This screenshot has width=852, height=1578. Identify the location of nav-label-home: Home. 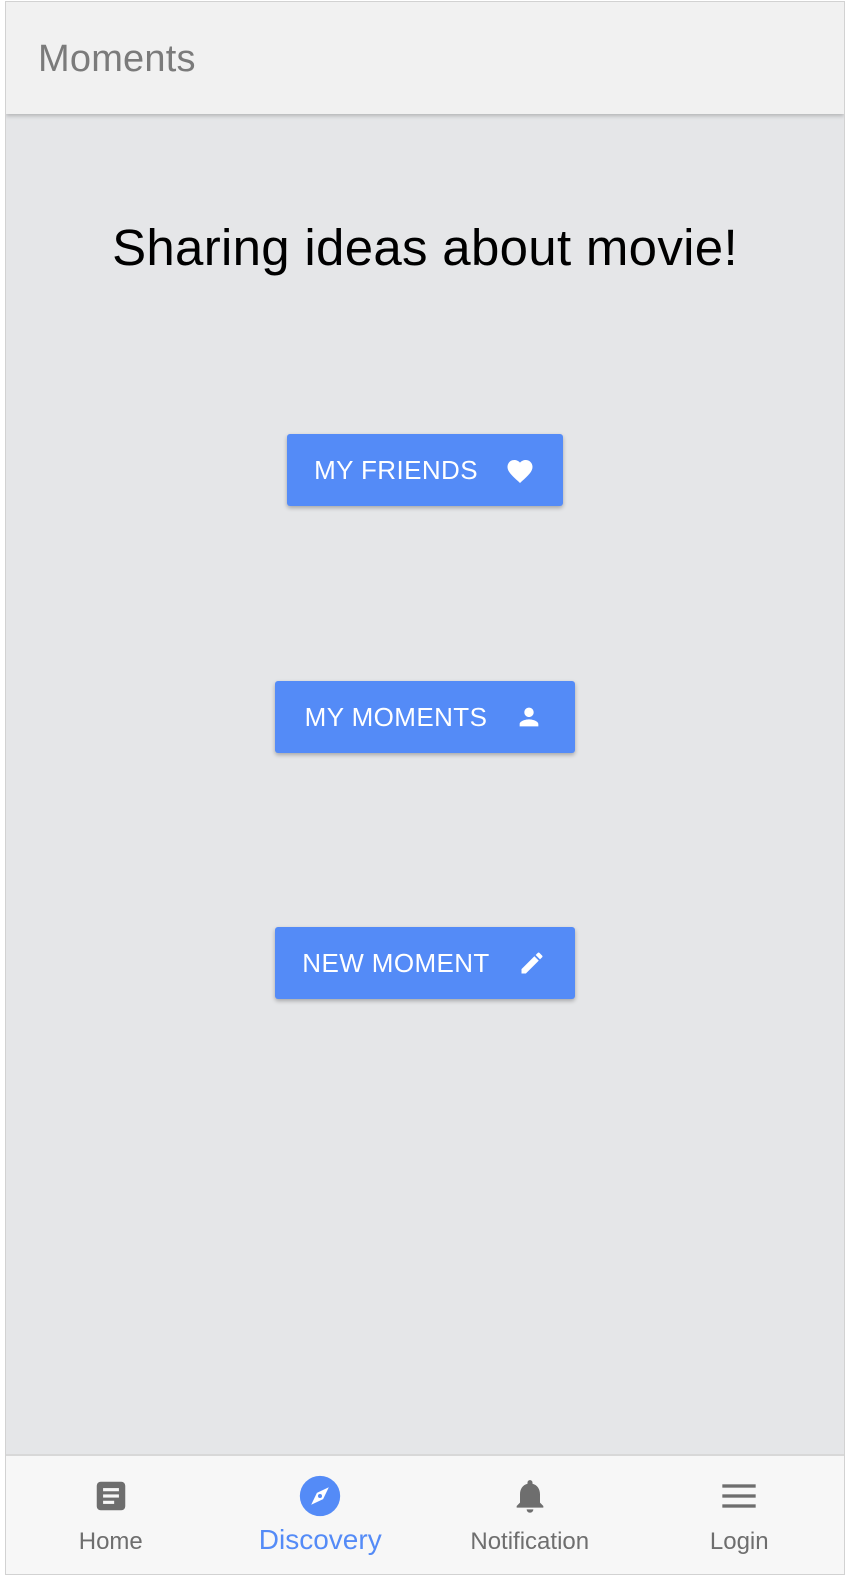
(110, 1541).